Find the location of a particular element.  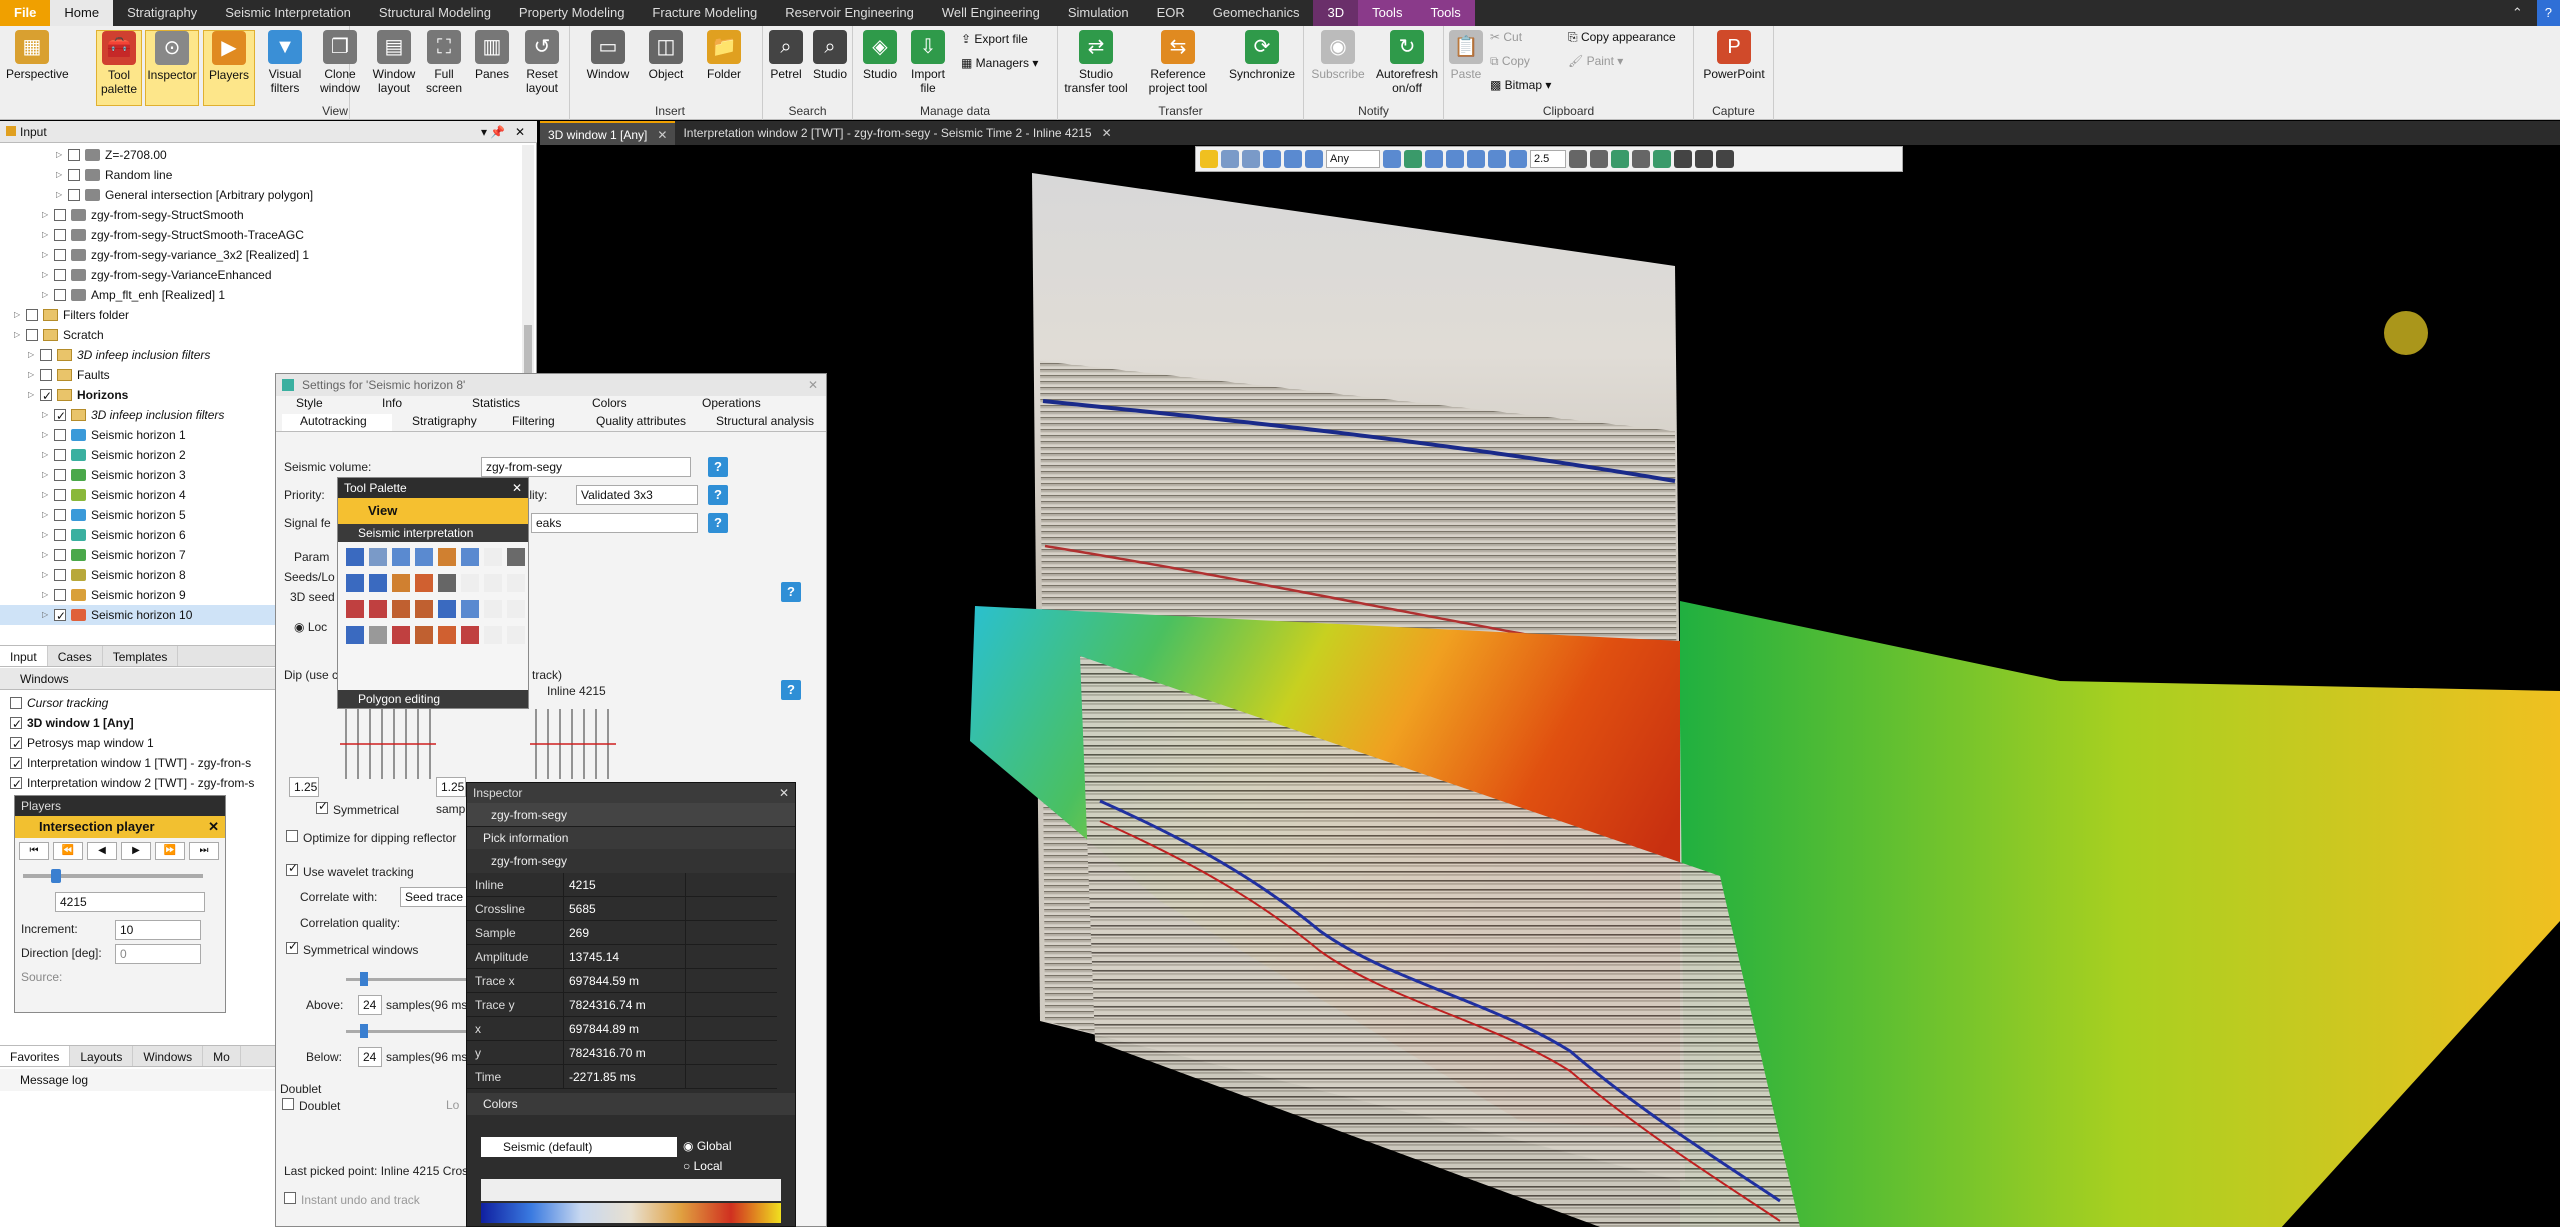

step-back-button: ⏪ is located at coordinates (68, 851).